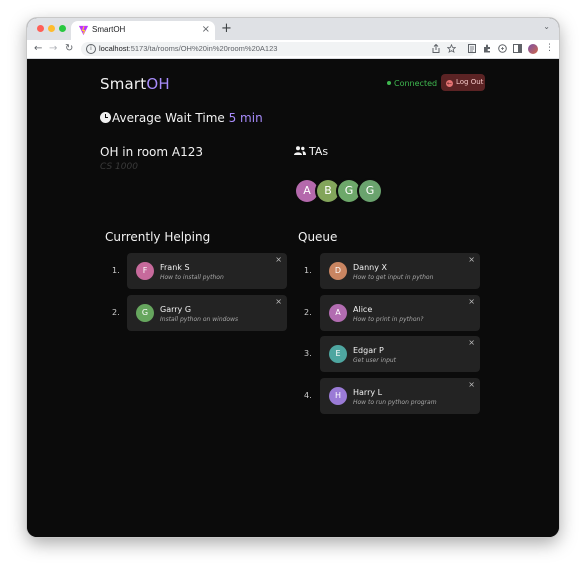  What do you see at coordinates (181, 118) in the screenshot?
I see `average-wait-time: Average Wait Time 5 min` at bounding box center [181, 118].